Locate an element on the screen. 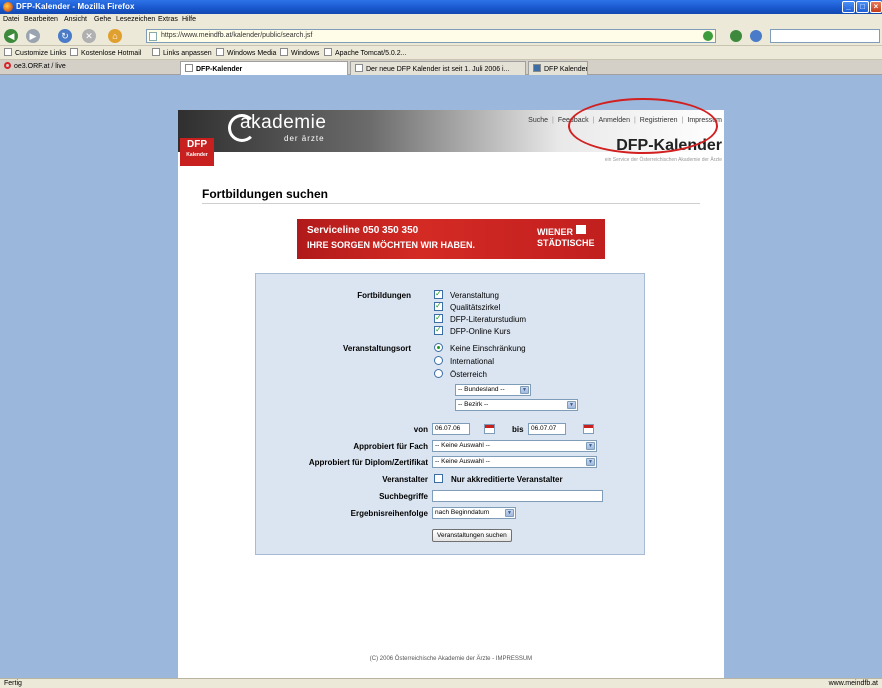 The height and width of the screenshot is (688, 882). option-literaturstudium: DFP-Literaturstudium is located at coordinates (488, 319).